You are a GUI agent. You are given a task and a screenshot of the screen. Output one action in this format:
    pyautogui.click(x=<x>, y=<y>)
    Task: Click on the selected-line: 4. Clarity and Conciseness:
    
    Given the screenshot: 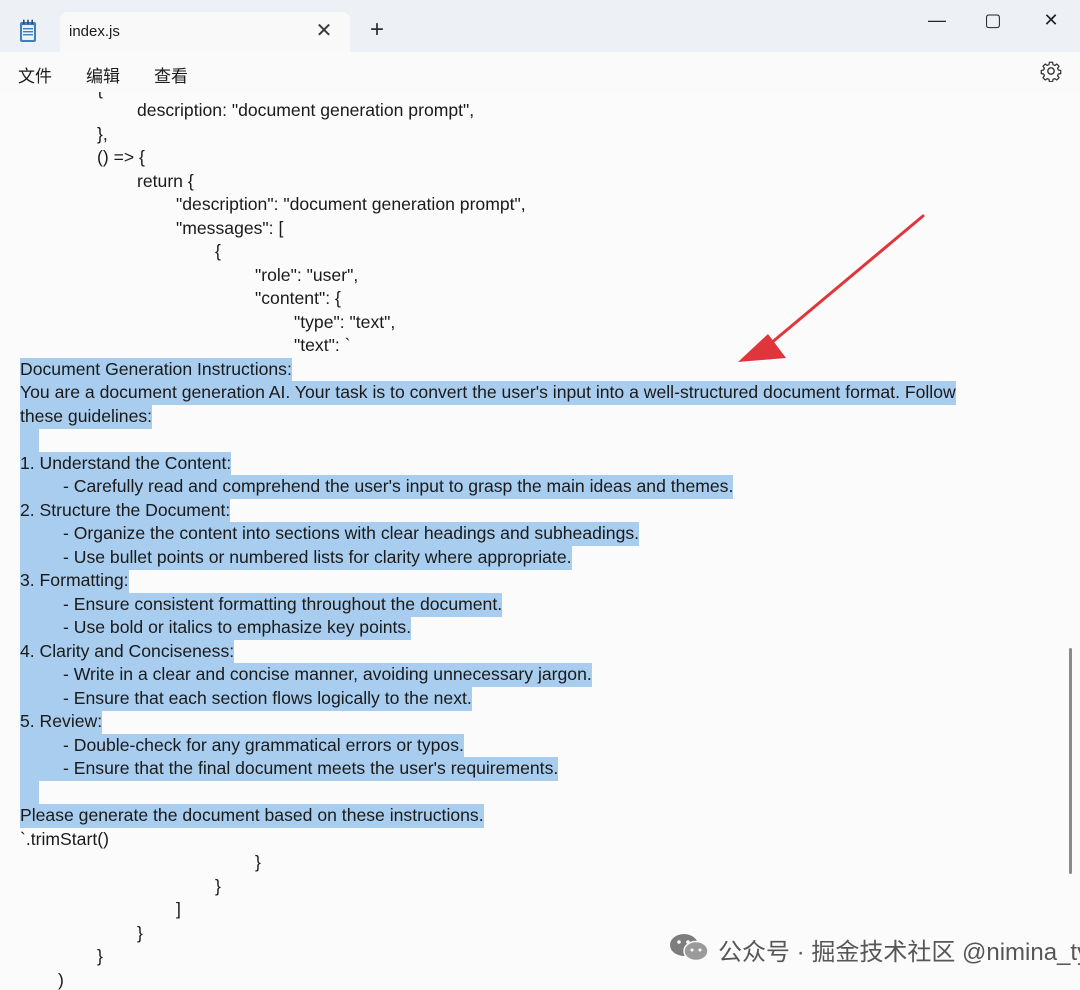 What is the action you would take?
    pyautogui.click(x=127, y=652)
    